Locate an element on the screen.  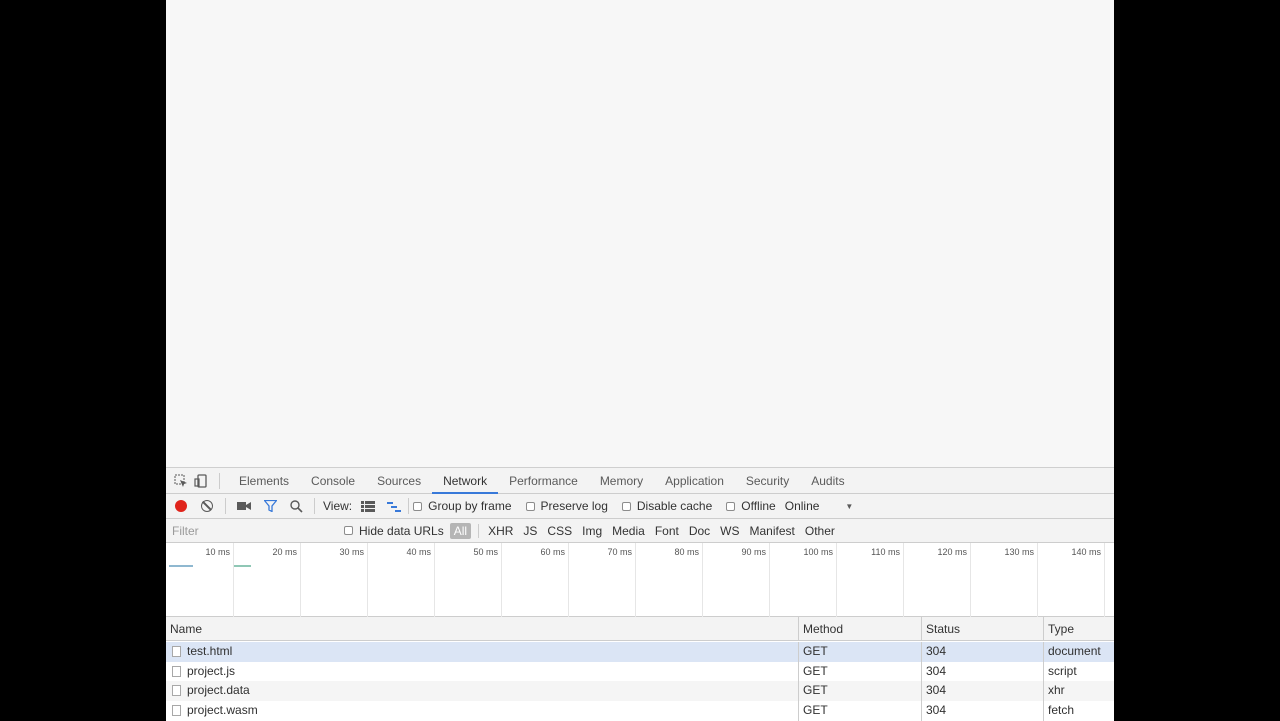
type-filter-manifest: Manifest is located at coordinates (772, 531).